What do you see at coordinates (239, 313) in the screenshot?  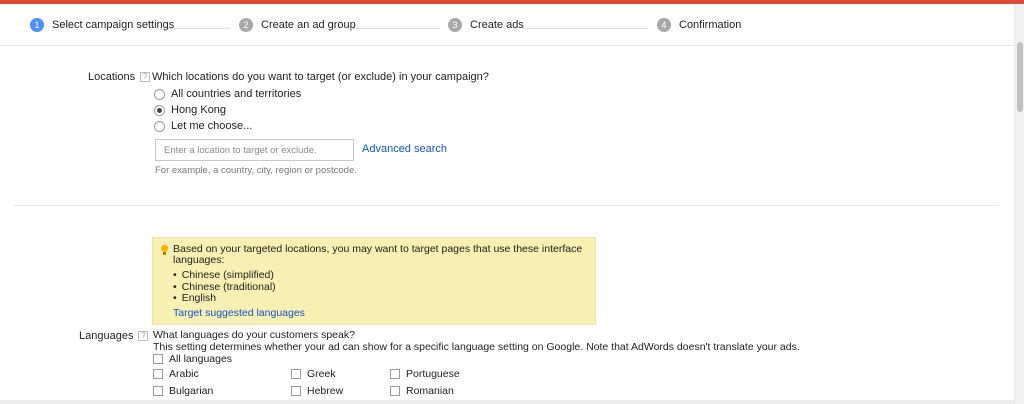 I see `target-suggested-languages-link: Target suggested languages` at bounding box center [239, 313].